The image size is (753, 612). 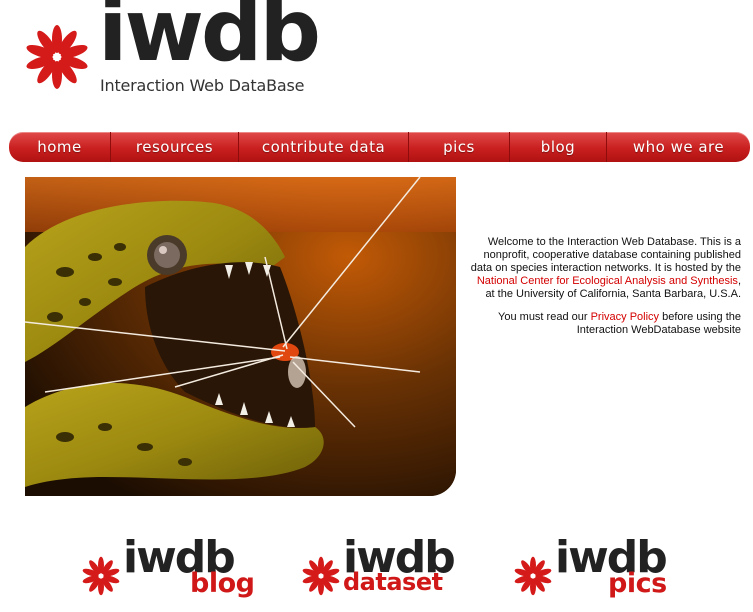 I want to click on privacy-pre: You must read our, so click(x=543, y=317).